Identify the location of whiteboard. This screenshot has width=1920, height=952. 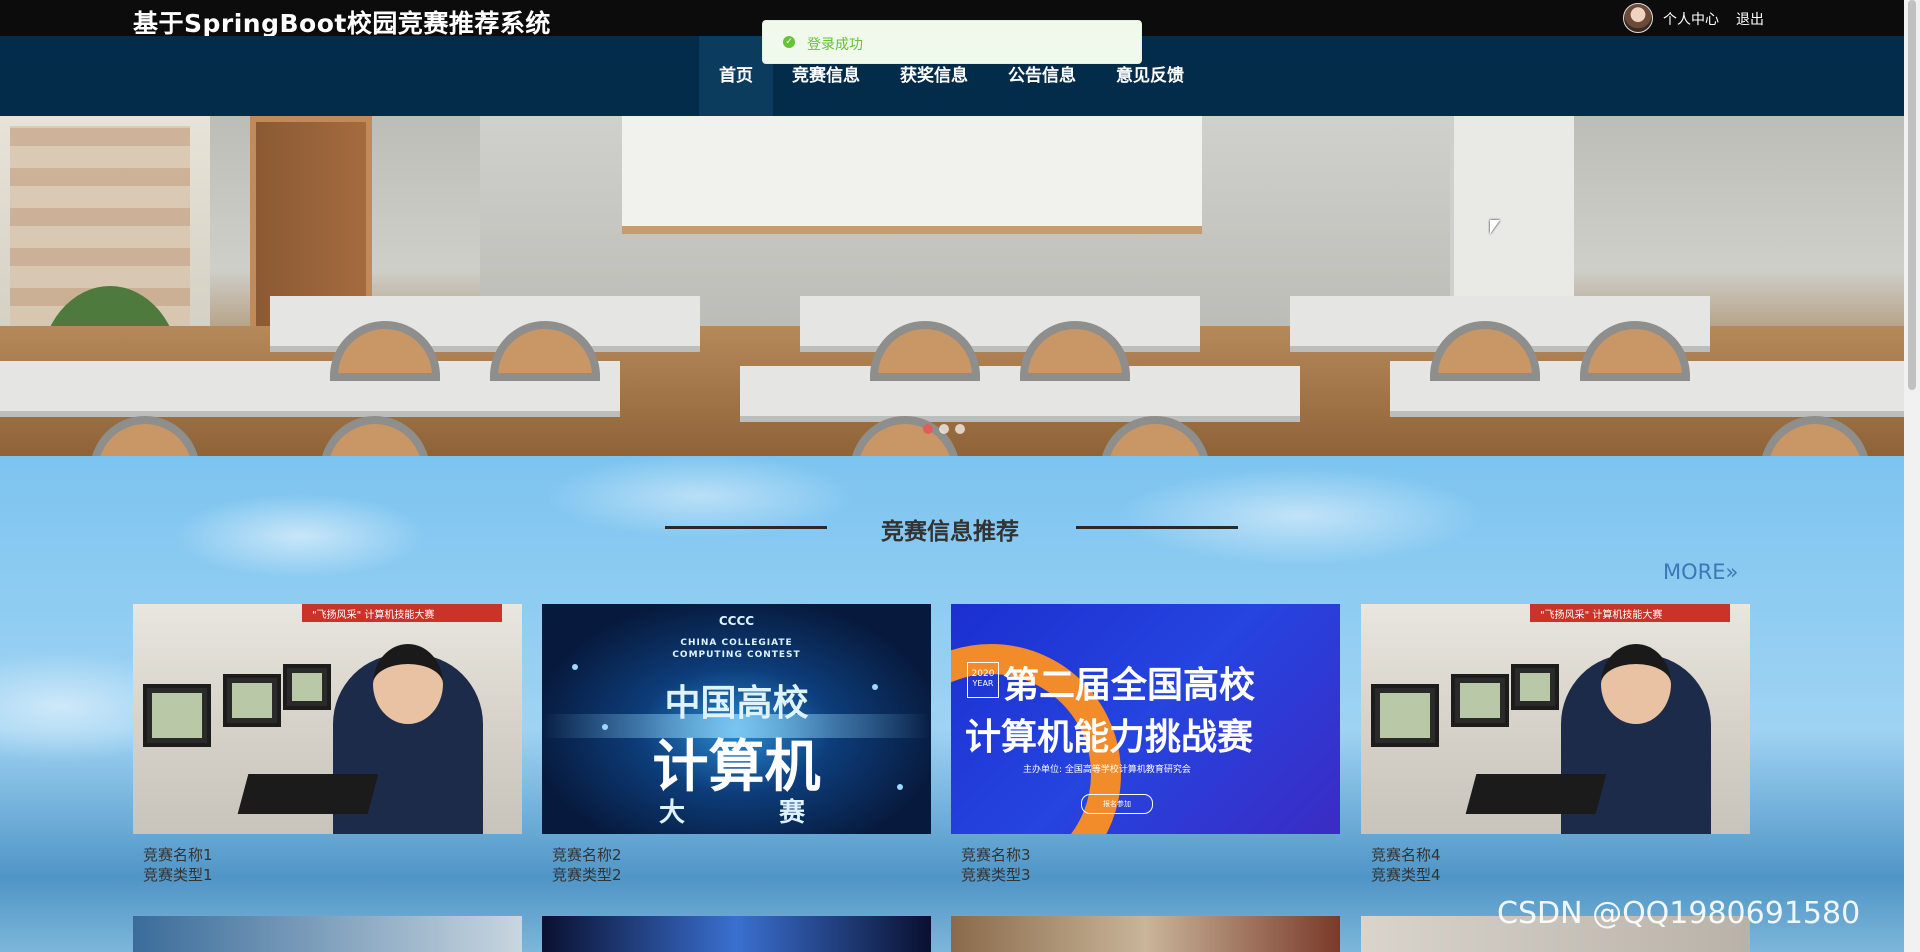
(912, 175).